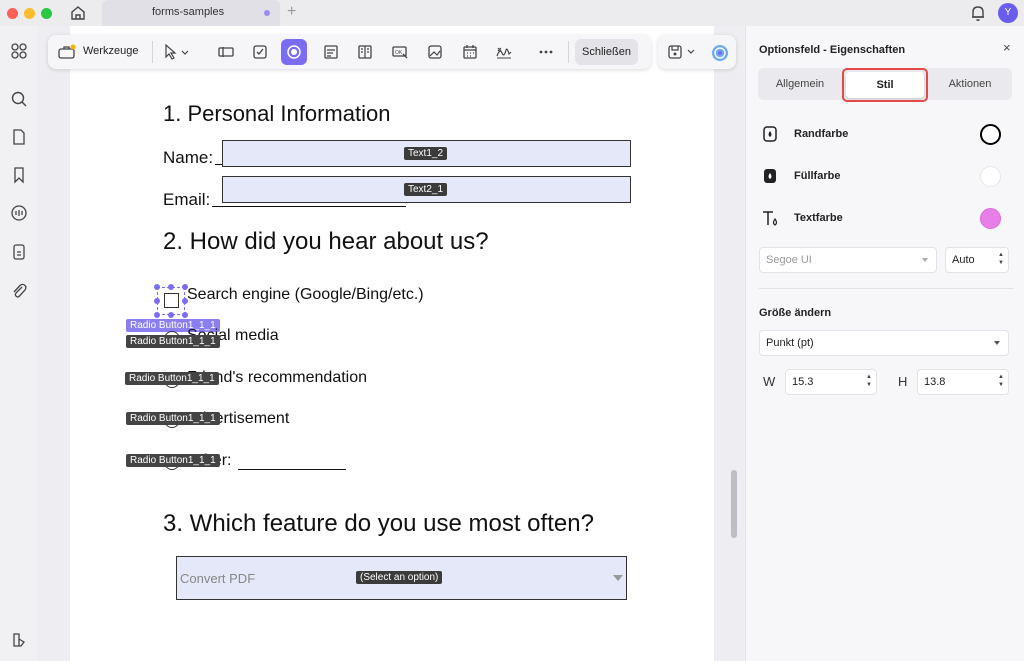 The height and width of the screenshot is (661, 1024). I want to click on tools-label: Werkzeuge, so click(111, 51).